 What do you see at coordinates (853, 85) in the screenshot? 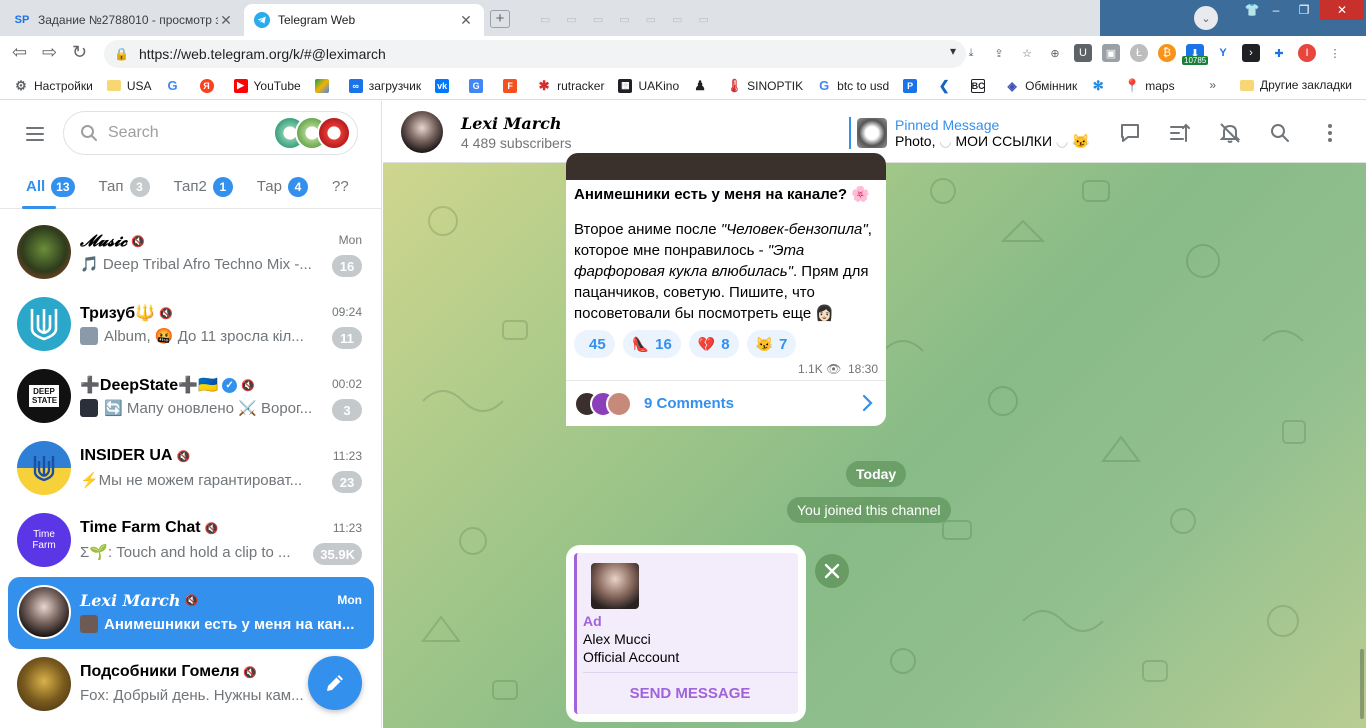
I see `bookmark-item: Gbtc to usd` at bounding box center [853, 85].